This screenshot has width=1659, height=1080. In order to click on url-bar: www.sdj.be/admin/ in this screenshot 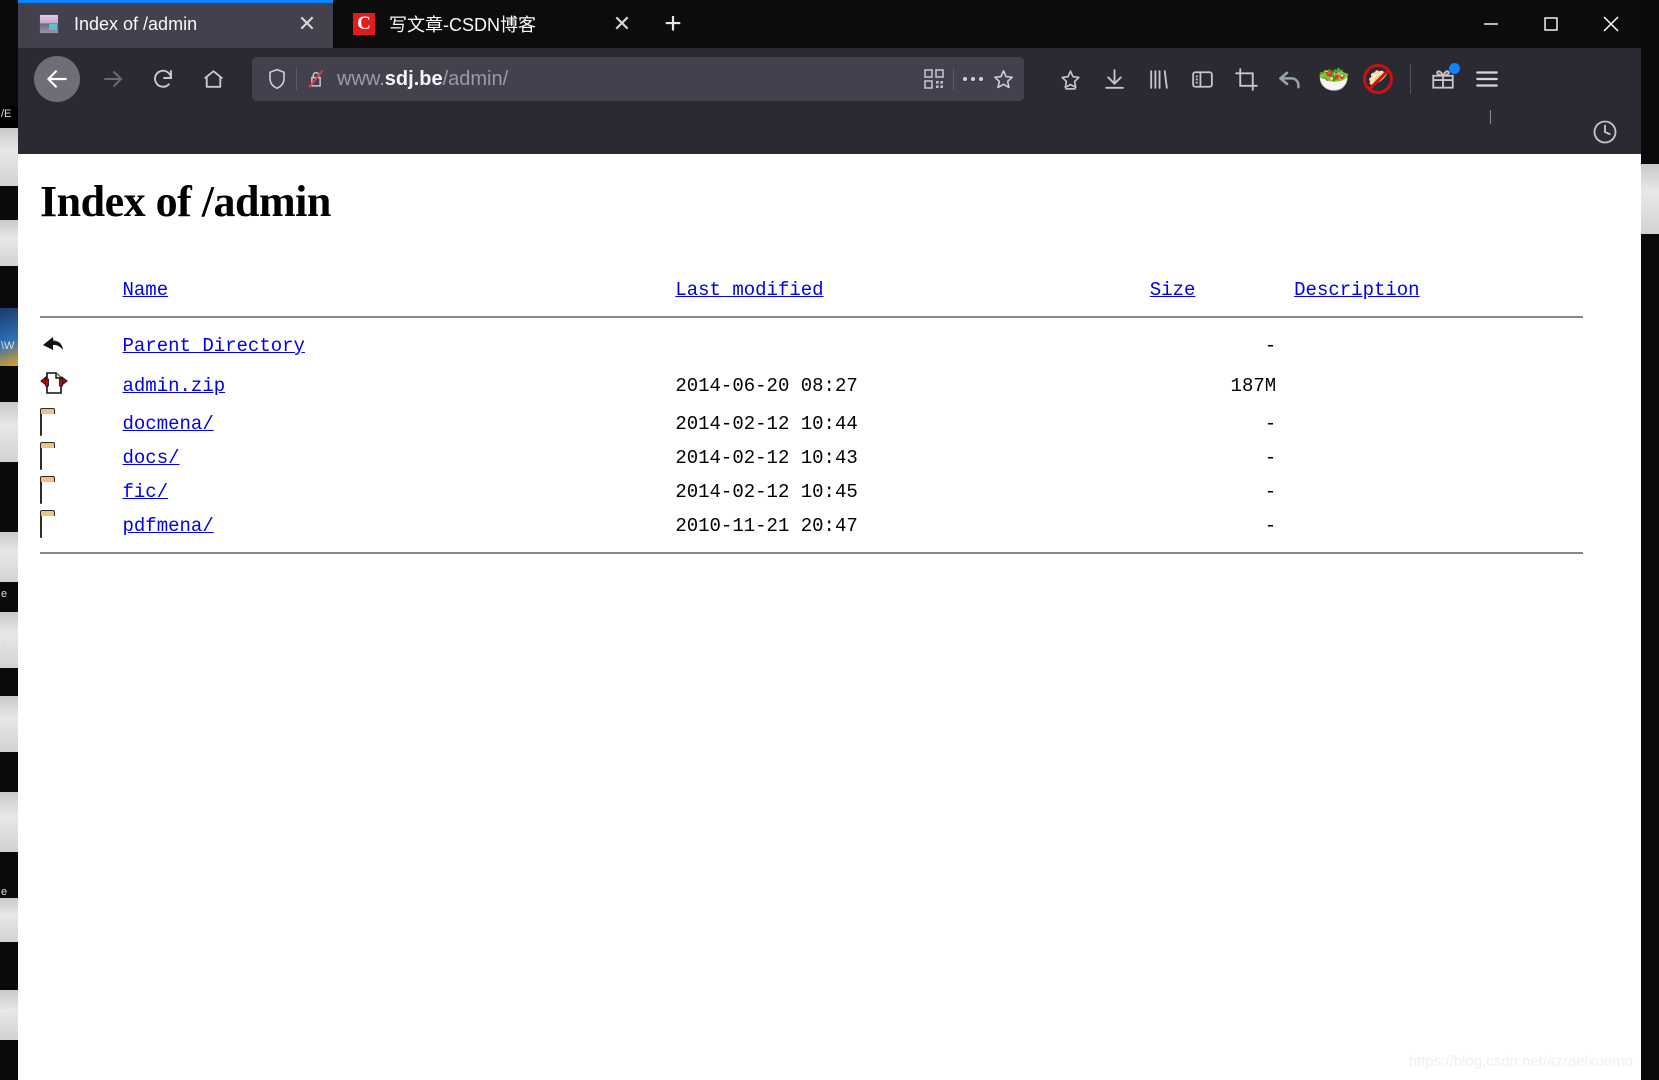, I will do `click(638, 79)`.